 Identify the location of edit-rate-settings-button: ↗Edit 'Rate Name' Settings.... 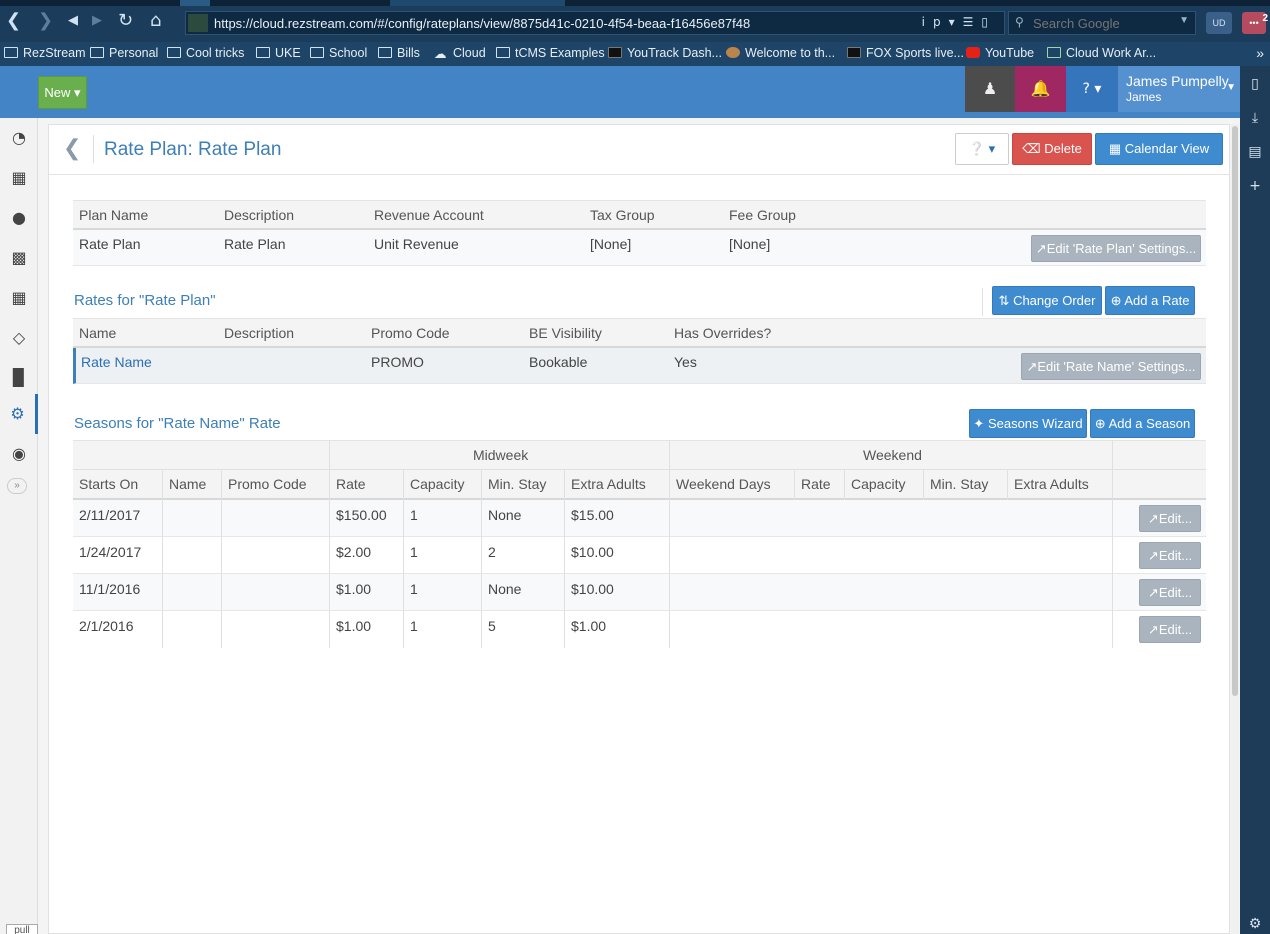
(1111, 366).